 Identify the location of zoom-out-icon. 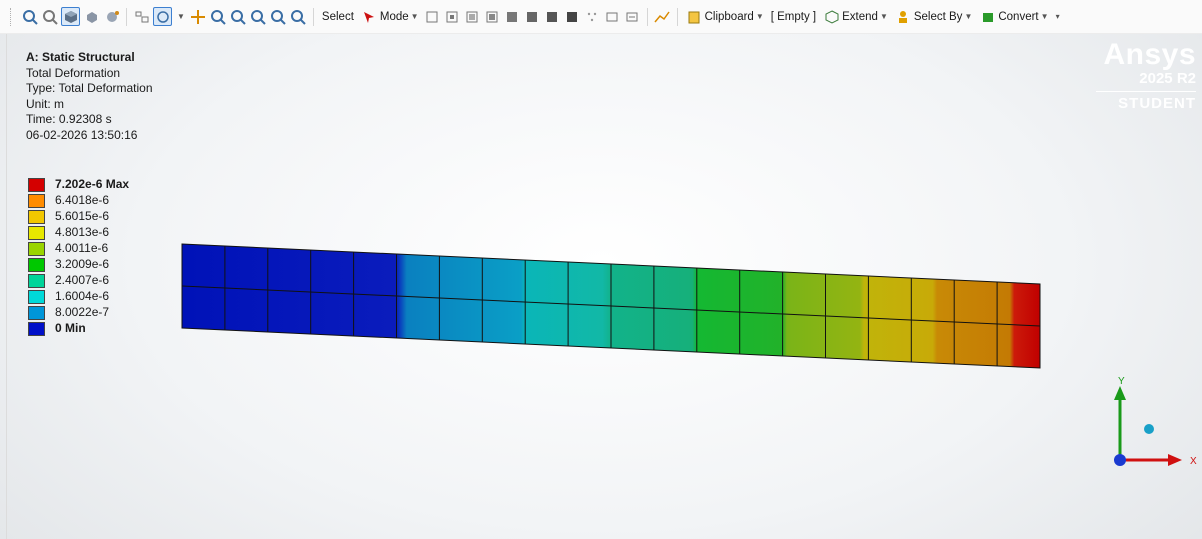
(49, 16).